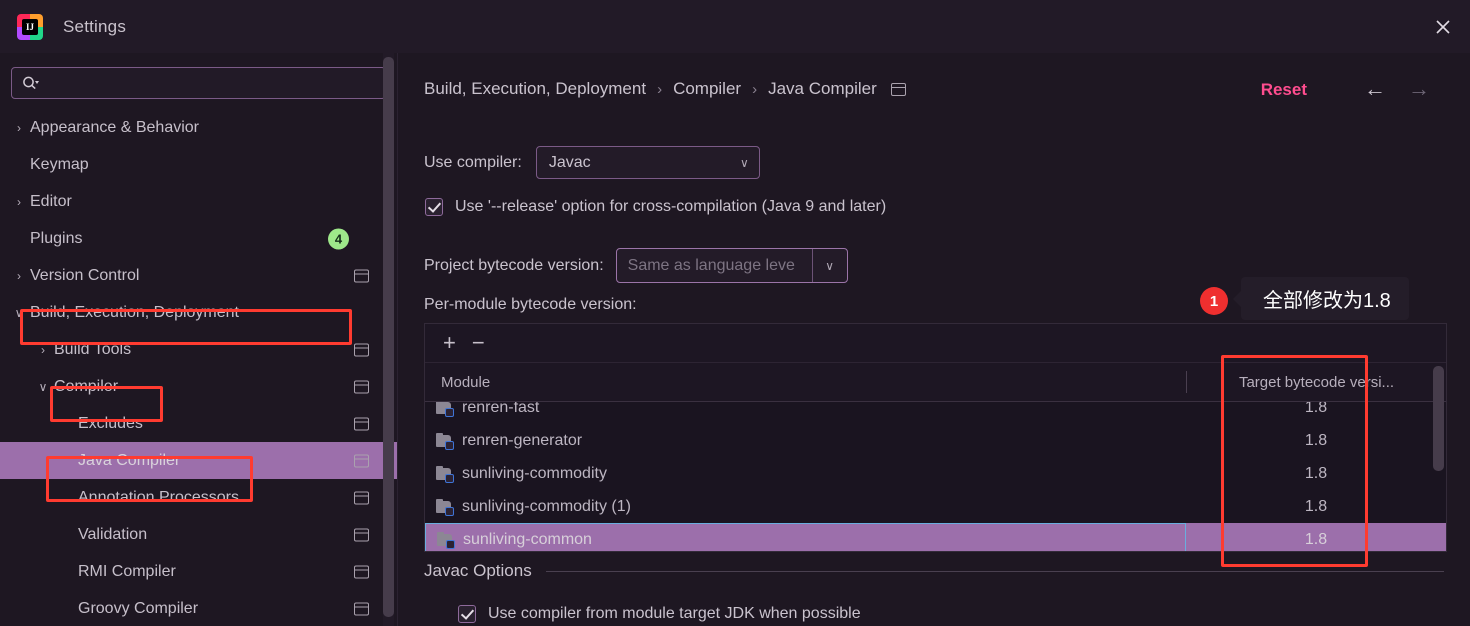 Image resolution: width=1470 pixels, height=626 pixels. I want to click on sidebar-item-appearance-behavior: › Appearance & Behavior, so click(198, 127).